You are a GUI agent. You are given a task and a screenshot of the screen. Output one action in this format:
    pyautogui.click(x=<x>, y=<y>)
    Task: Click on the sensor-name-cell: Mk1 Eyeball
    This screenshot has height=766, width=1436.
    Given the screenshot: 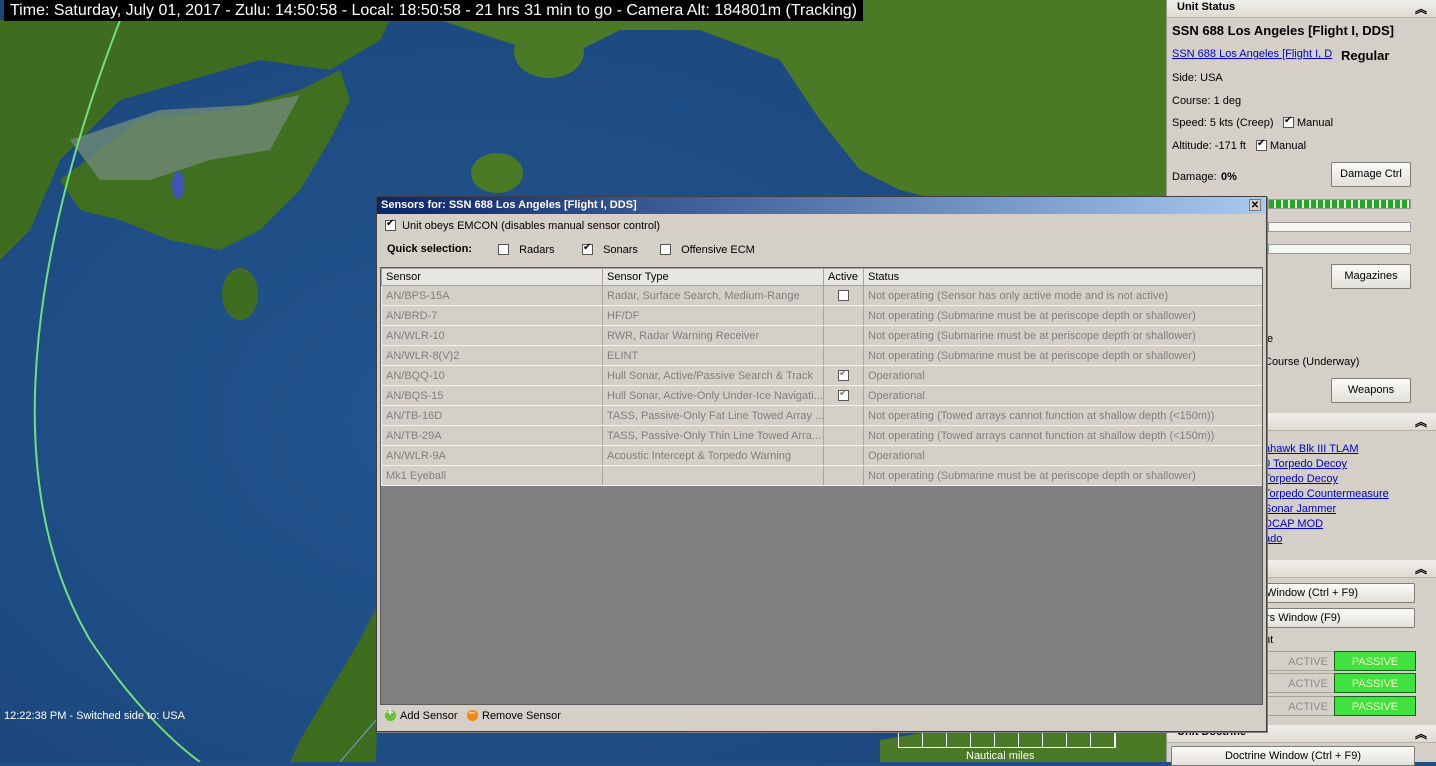 What is the action you would take?
    pyautogui.click(x=492, y=475)
    